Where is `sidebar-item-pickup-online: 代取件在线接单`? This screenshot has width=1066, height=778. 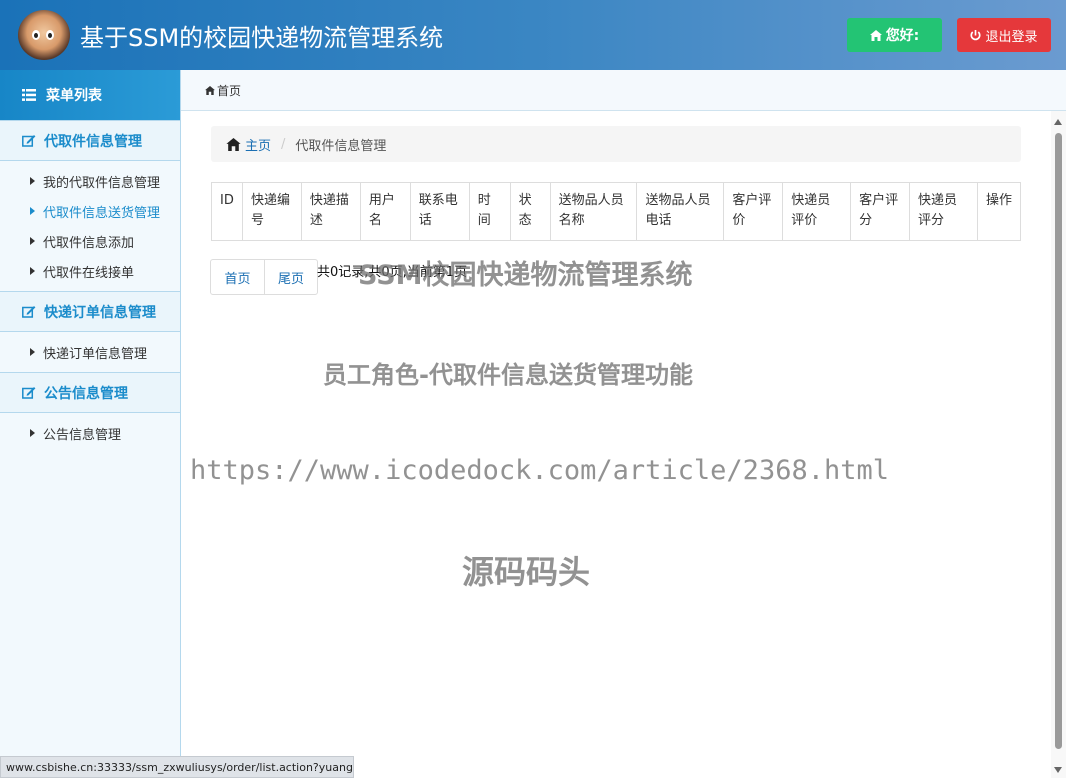
sidebar-item-pickup-online: 代取件在线接单 is located at coordinates (90, 271).